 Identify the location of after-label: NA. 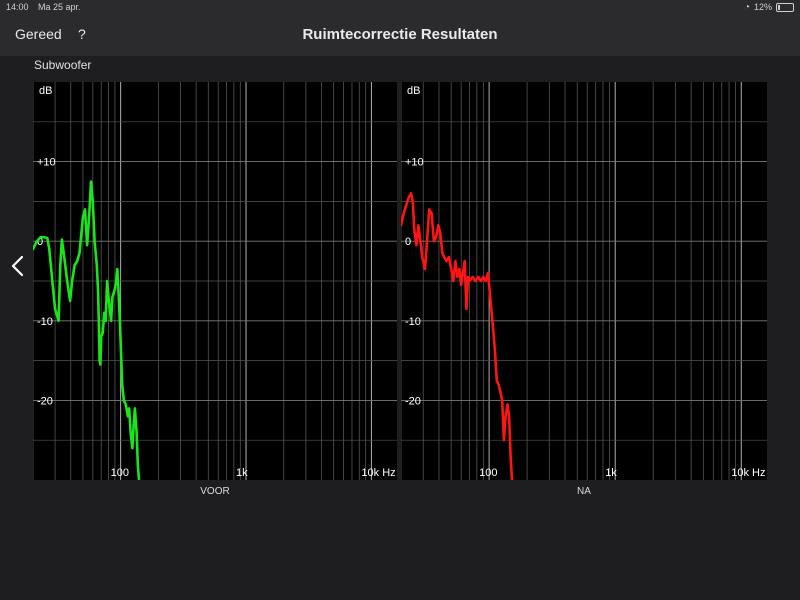
(584, 491).